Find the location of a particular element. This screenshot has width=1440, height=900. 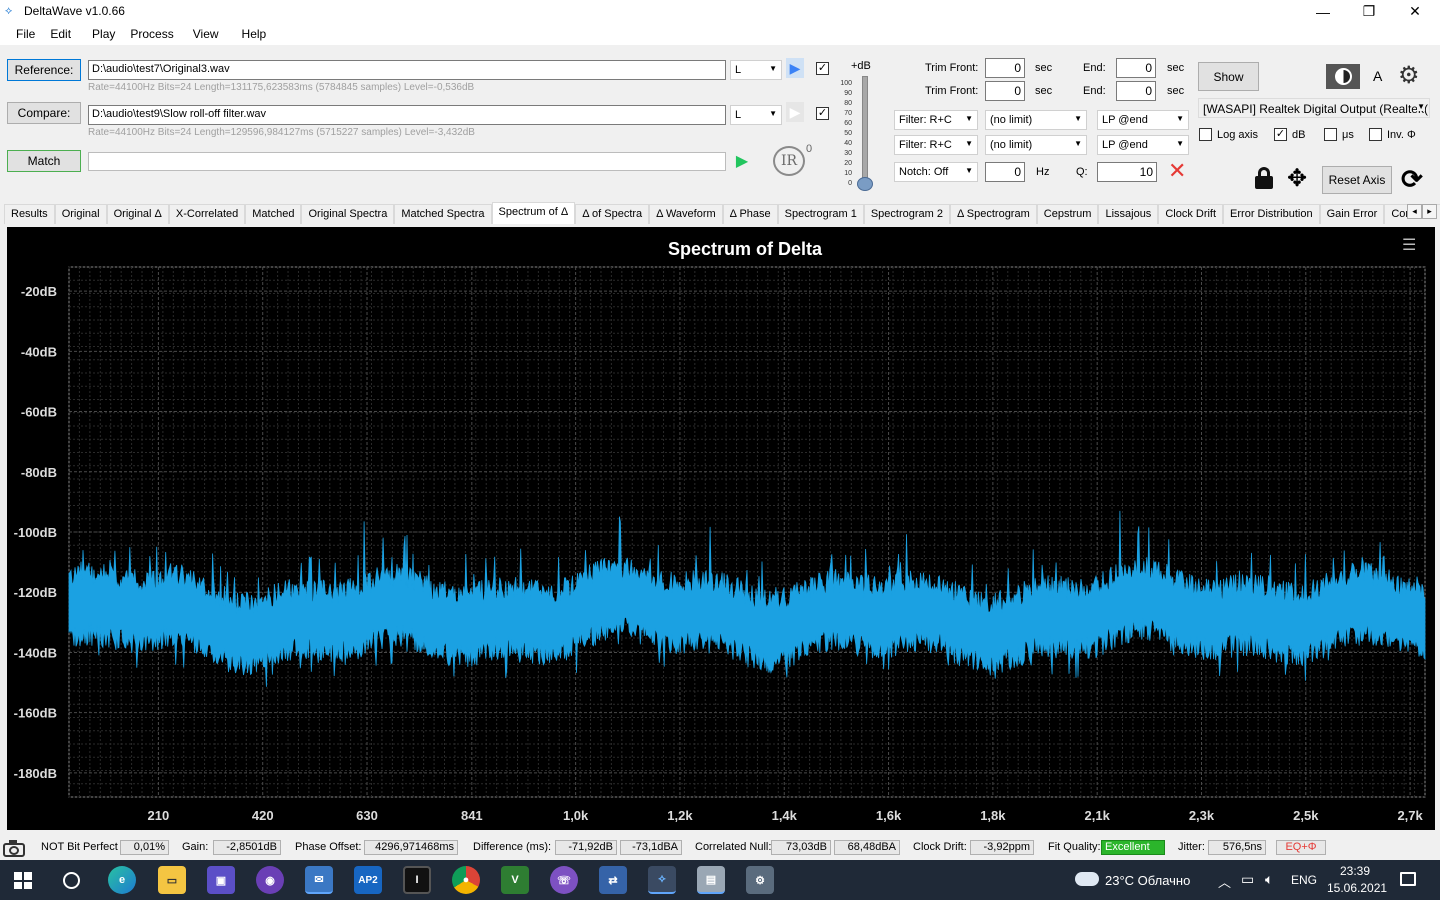

audio-app-icon: ◉ is located at coordinates (270, 880).